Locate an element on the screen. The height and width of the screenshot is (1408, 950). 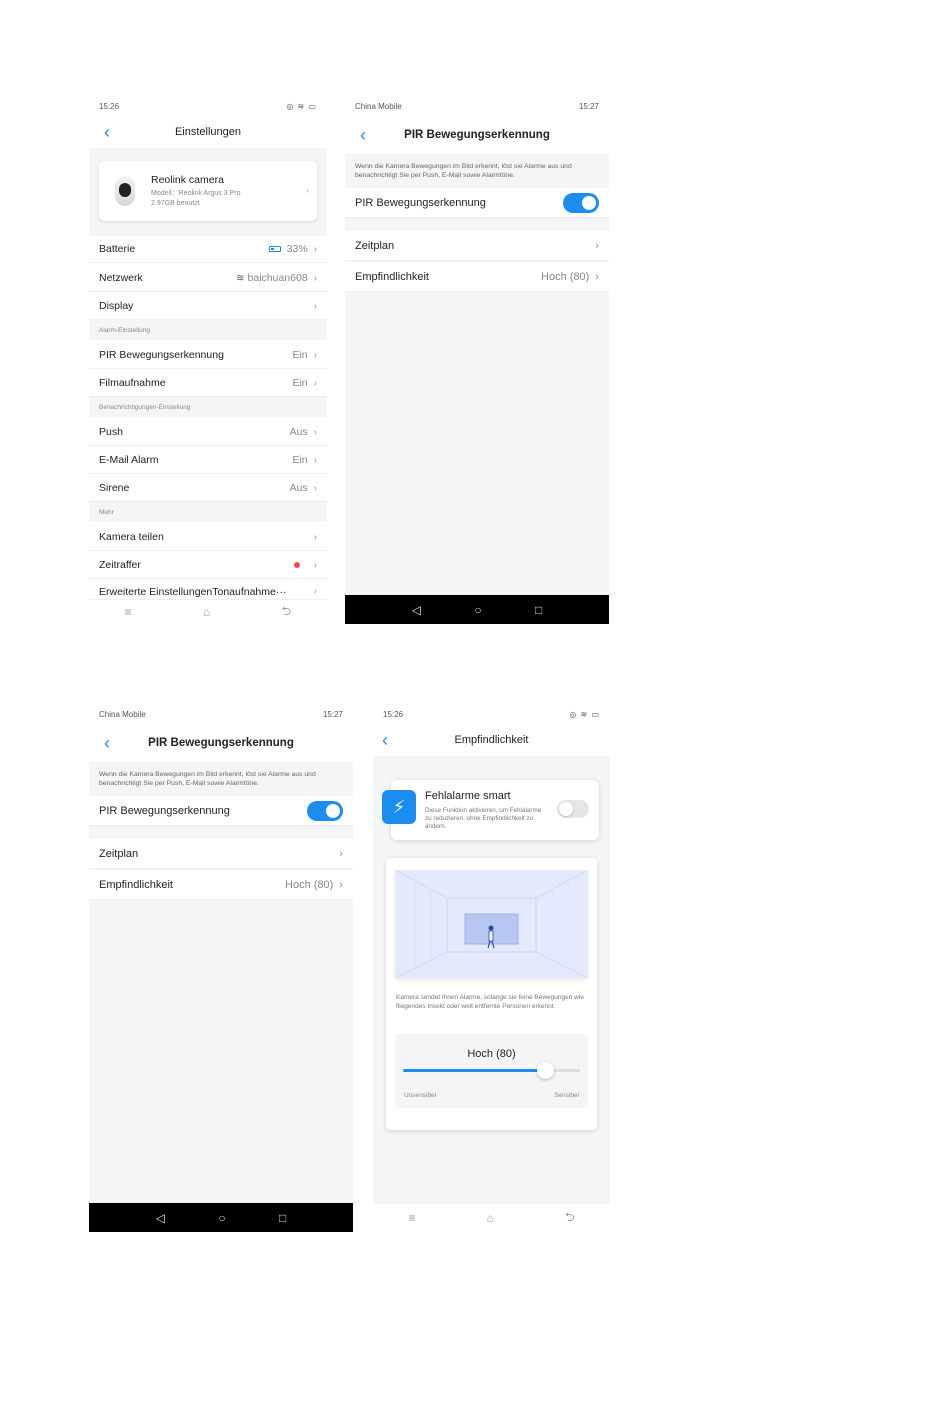
row-label: Zeitplan is located at coordinates (375, 245).